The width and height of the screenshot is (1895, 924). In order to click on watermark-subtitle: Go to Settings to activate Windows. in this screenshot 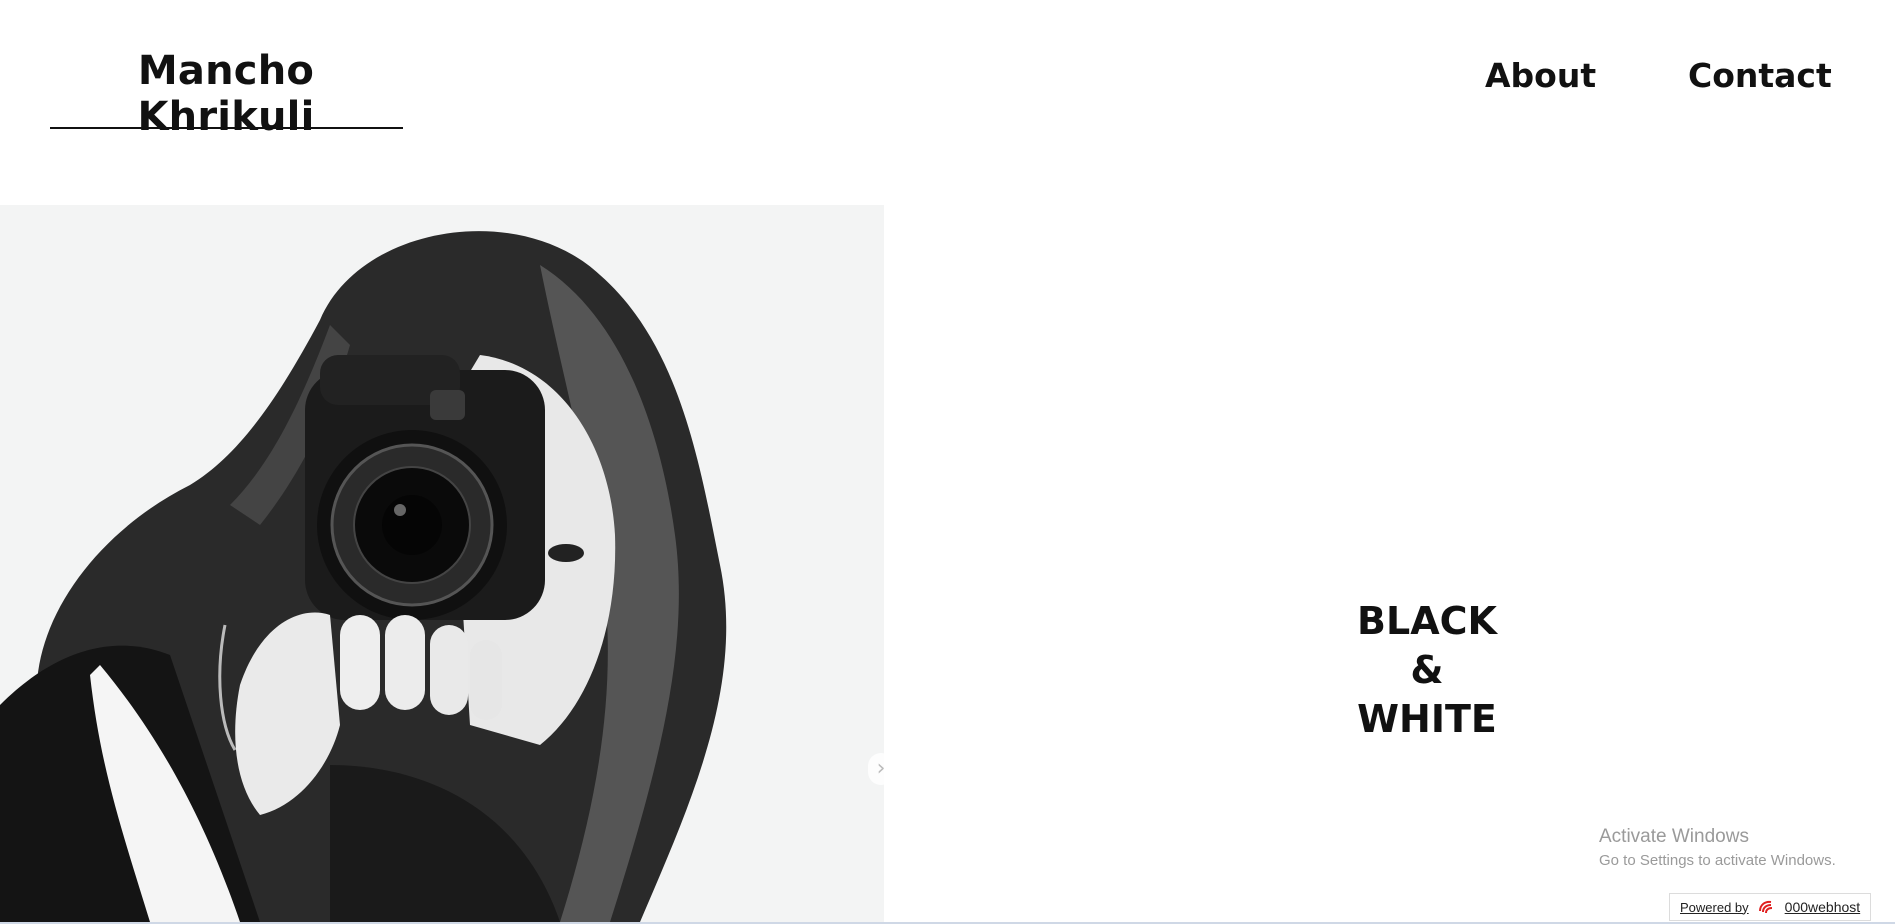, I will do `click(1717, 860)`.